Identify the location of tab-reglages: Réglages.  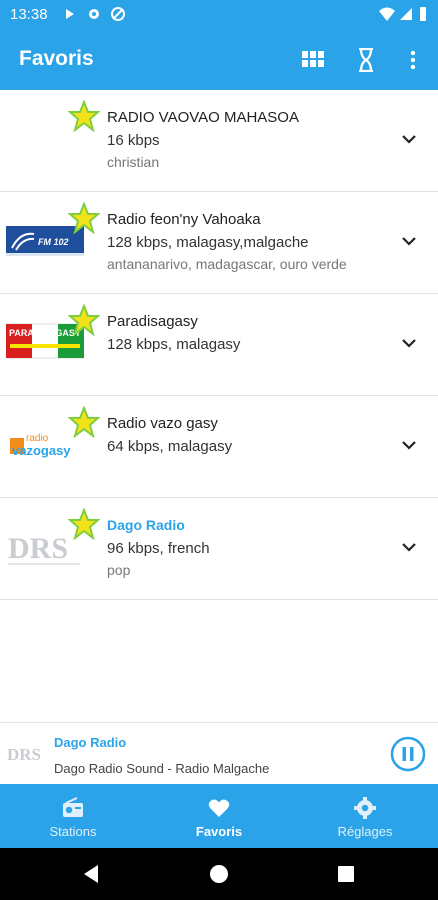
(365, 816).